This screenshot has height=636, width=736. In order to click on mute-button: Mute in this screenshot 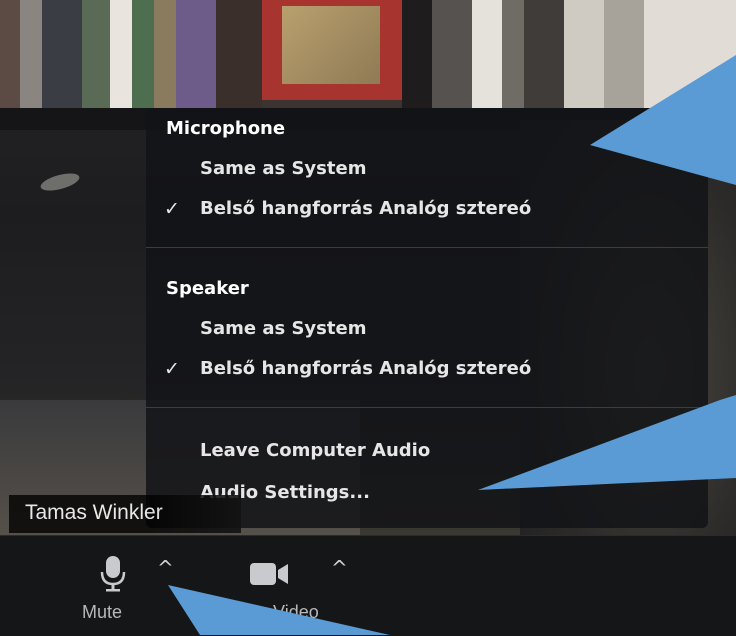, I will do `click(113, 590)`.